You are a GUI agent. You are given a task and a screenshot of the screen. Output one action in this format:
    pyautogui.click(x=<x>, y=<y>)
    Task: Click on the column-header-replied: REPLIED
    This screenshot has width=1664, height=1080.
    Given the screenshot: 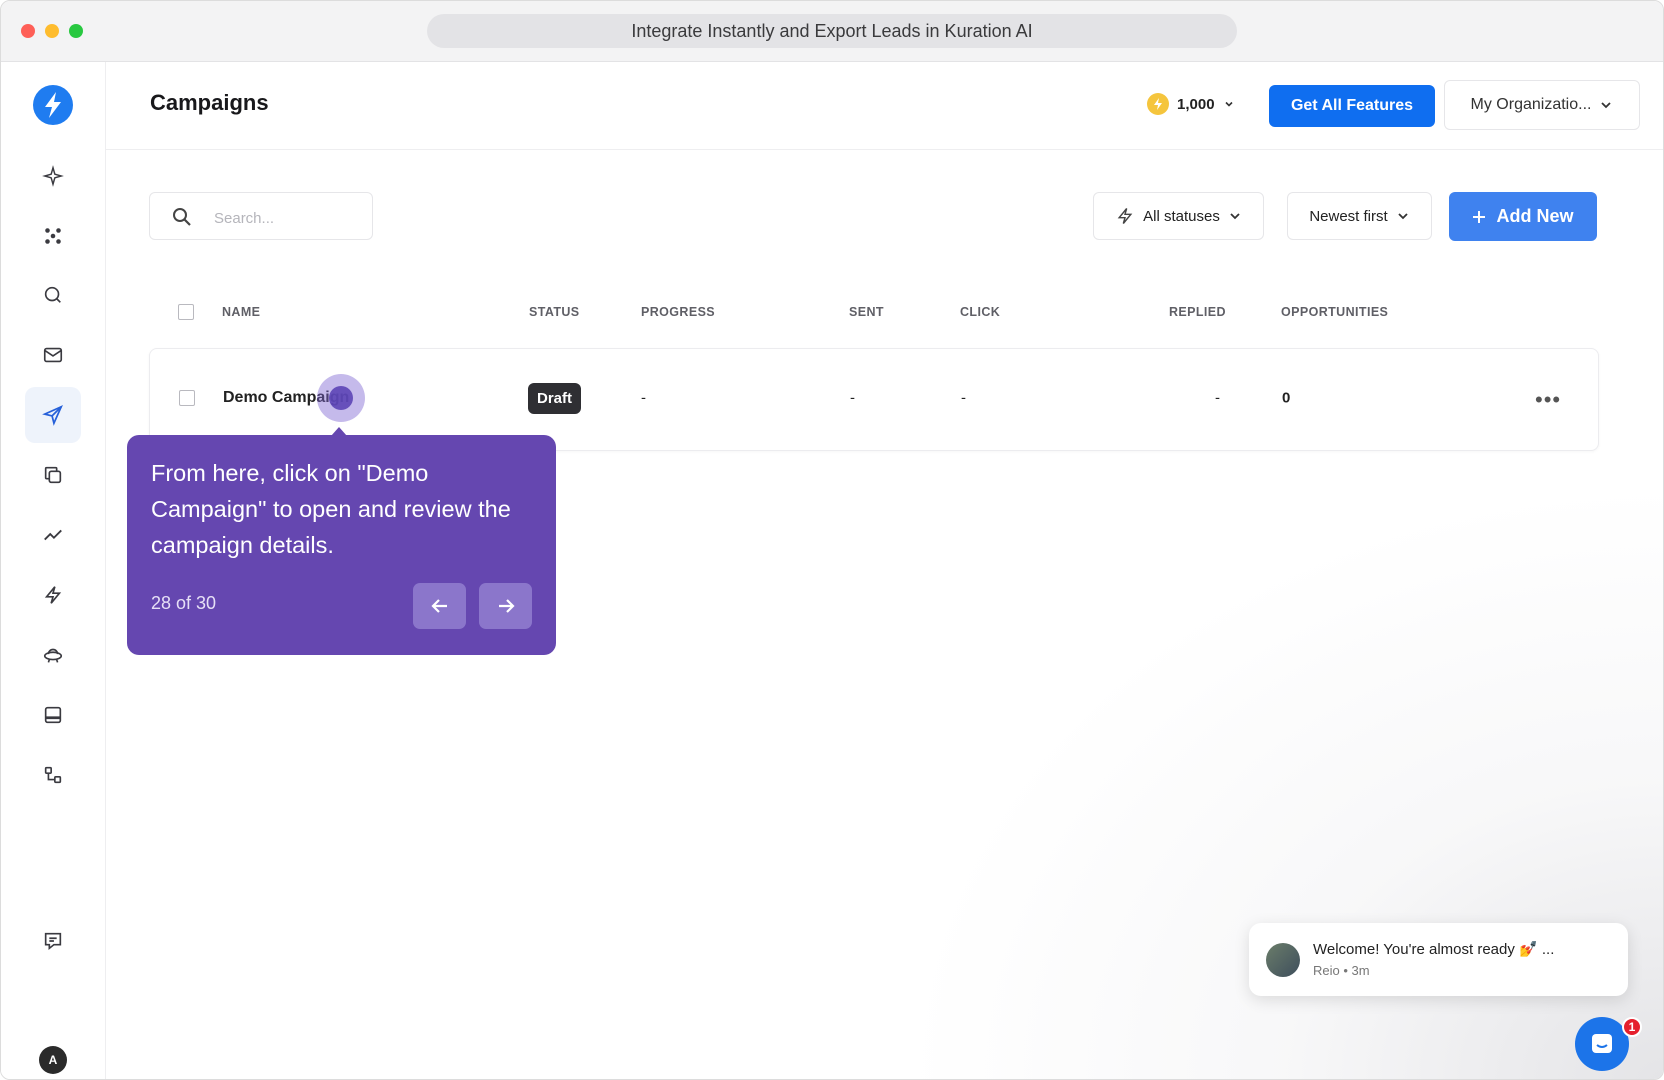 What is the action you would take?
    pyautogui.click(x=1197, y=312)
    